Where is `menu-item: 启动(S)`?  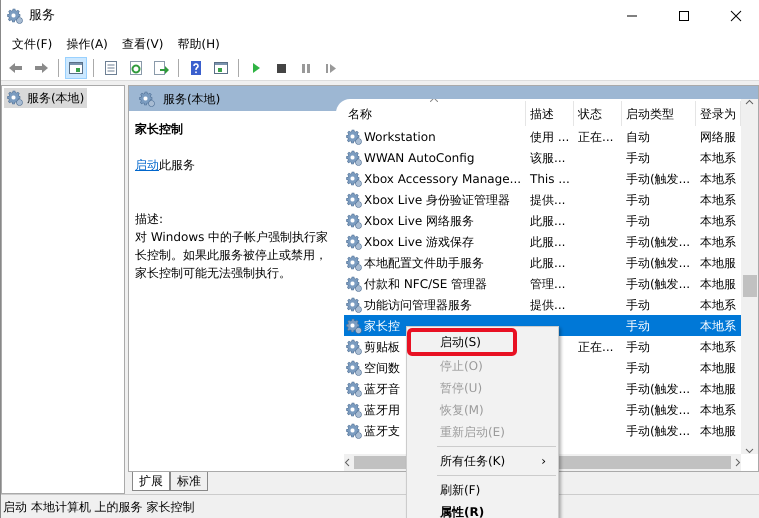 menu-item: 启动(S) is located at coordinates (462, 342).